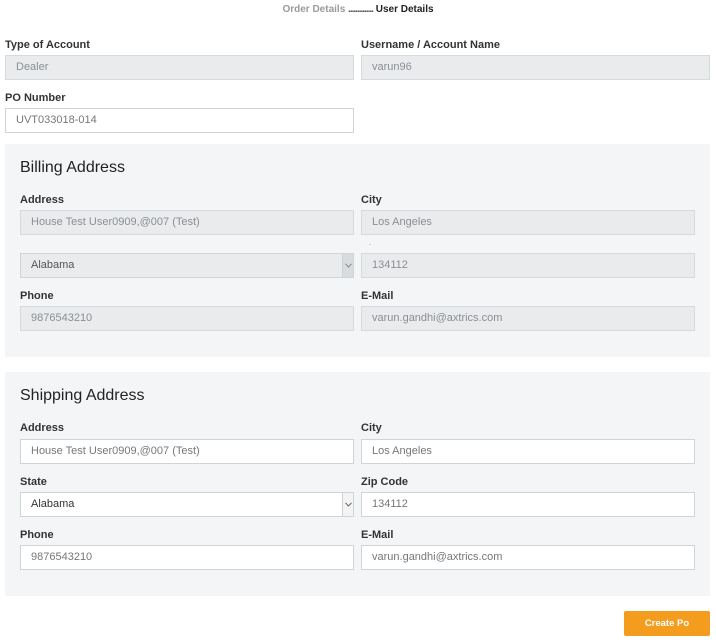  What do you see at coordinates (179, 67) in the screenshot?
I see `account-type-field: Dealer` at bounding box center [179, 67].